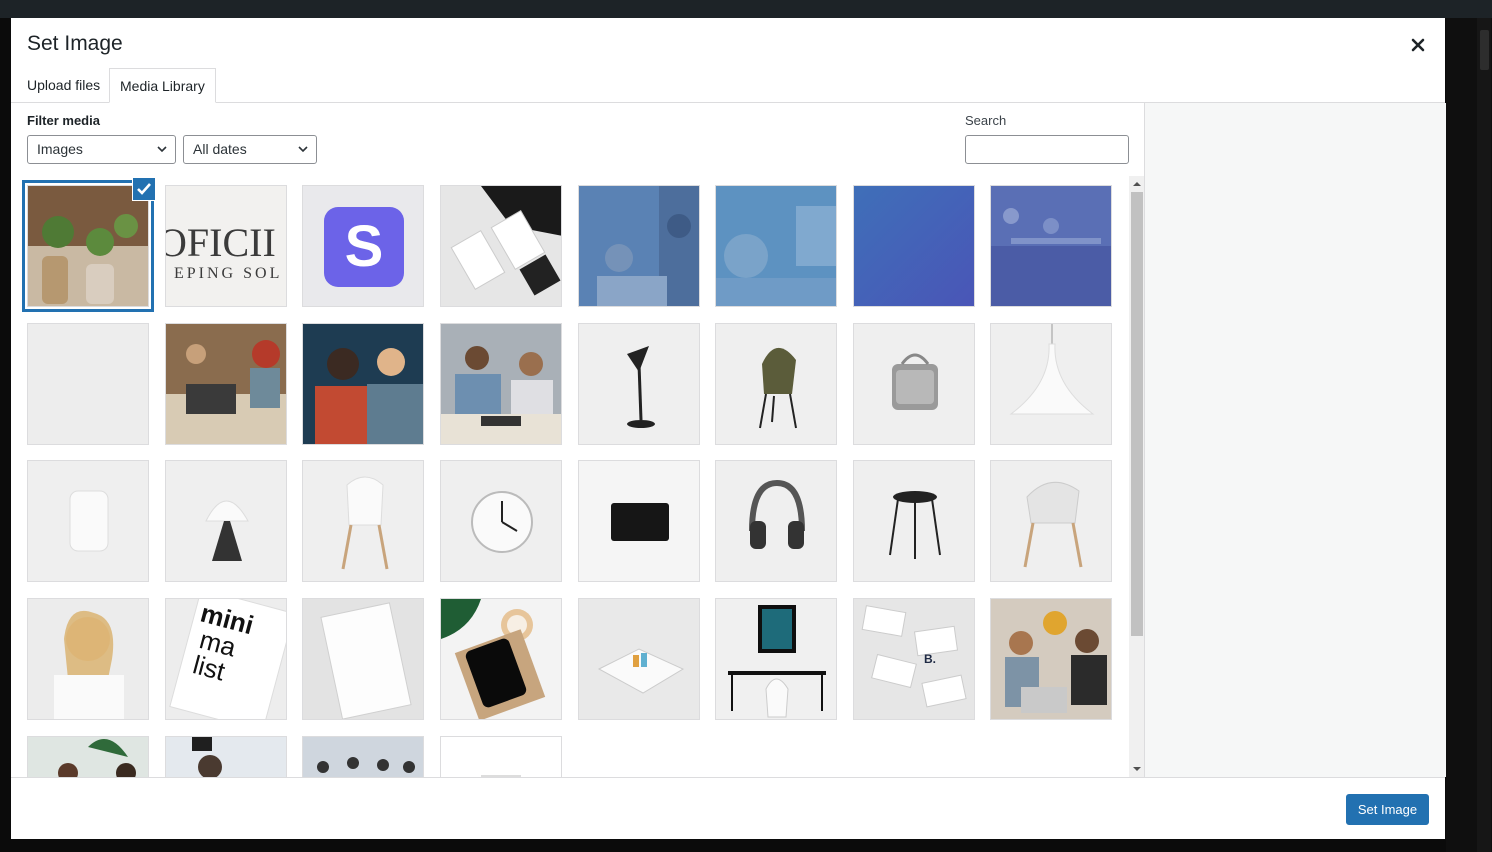 This screenshot has width=1492, height=852. I want to click on media-thumbnail-grey-speaker, so click(914, 384).